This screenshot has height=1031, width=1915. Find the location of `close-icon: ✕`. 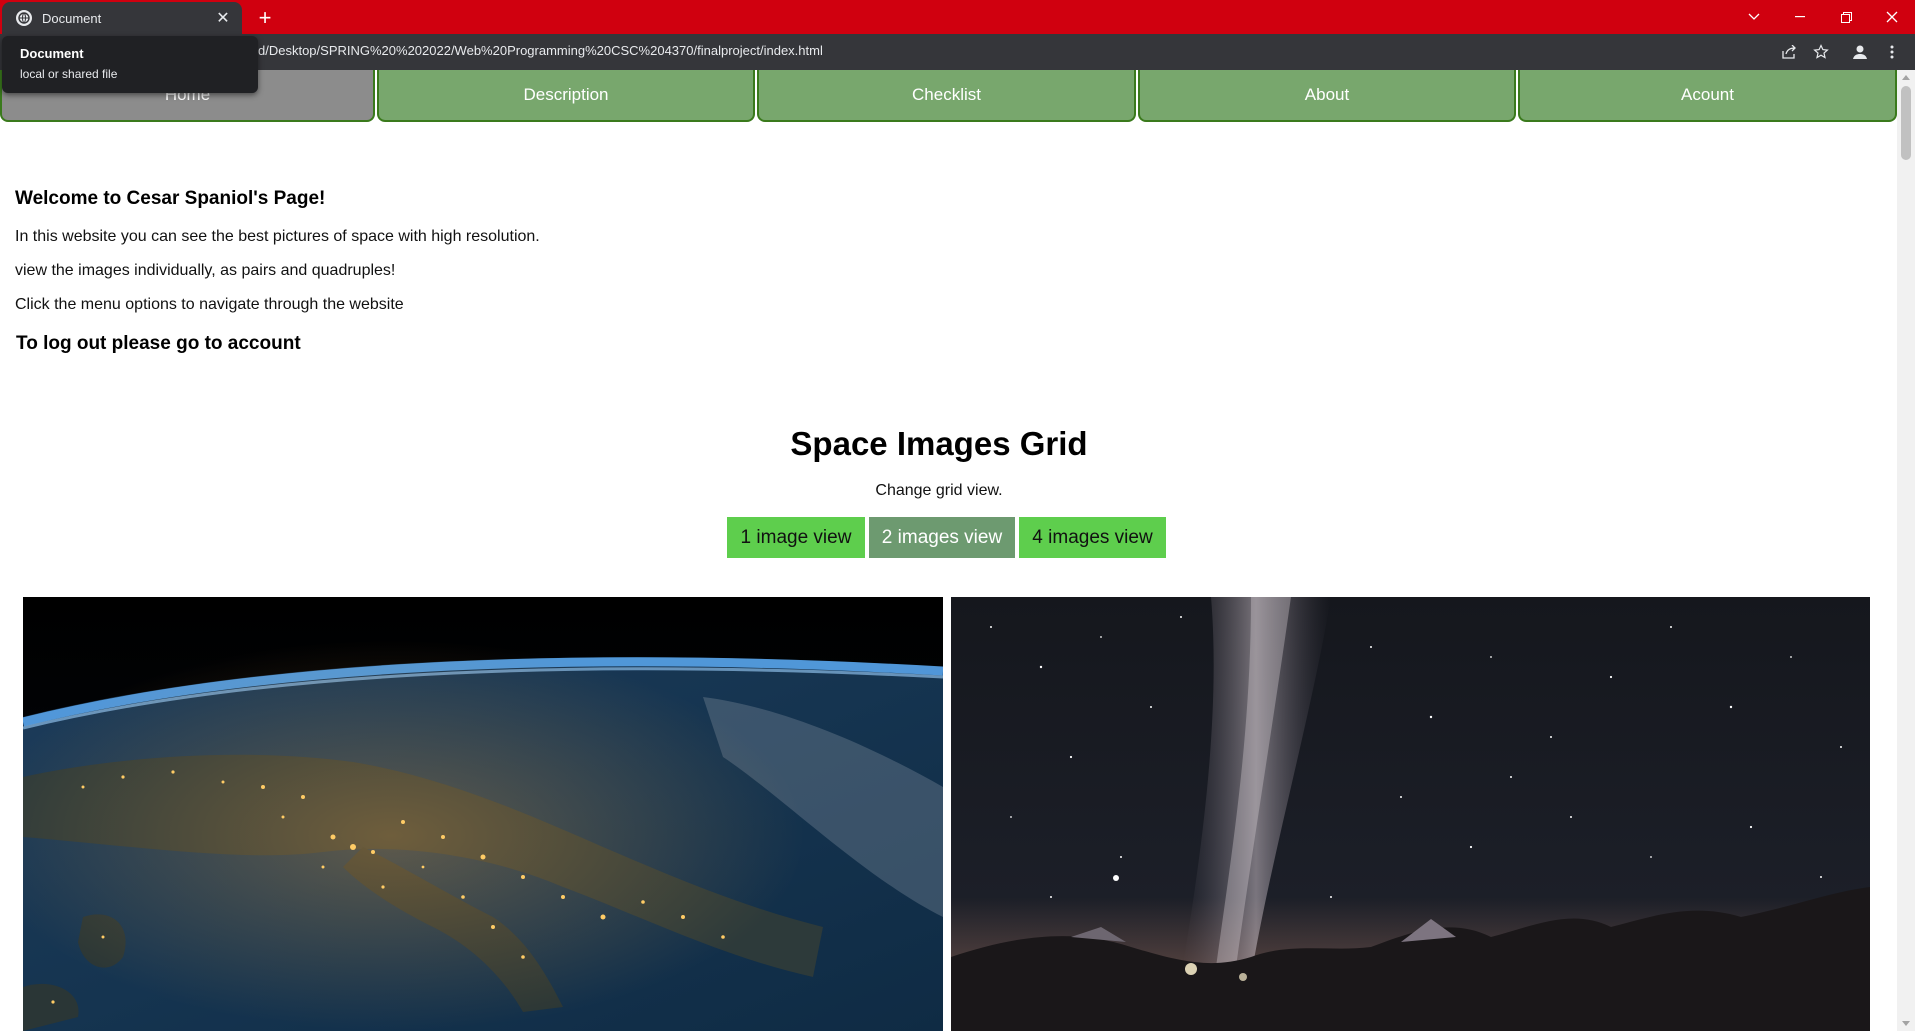

close-icon: ✕ is located at coordinates (223, 18).